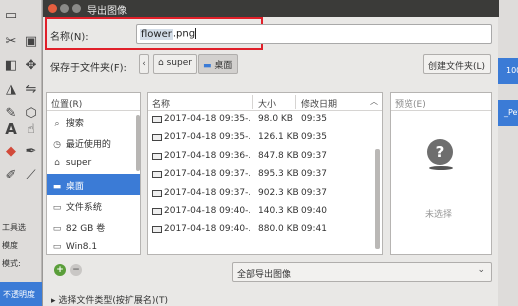  What do you see at coordinates (21, 67) in the screenshot?
I see `tool-row: ◧ ✥` at bounding box center [21, 67].